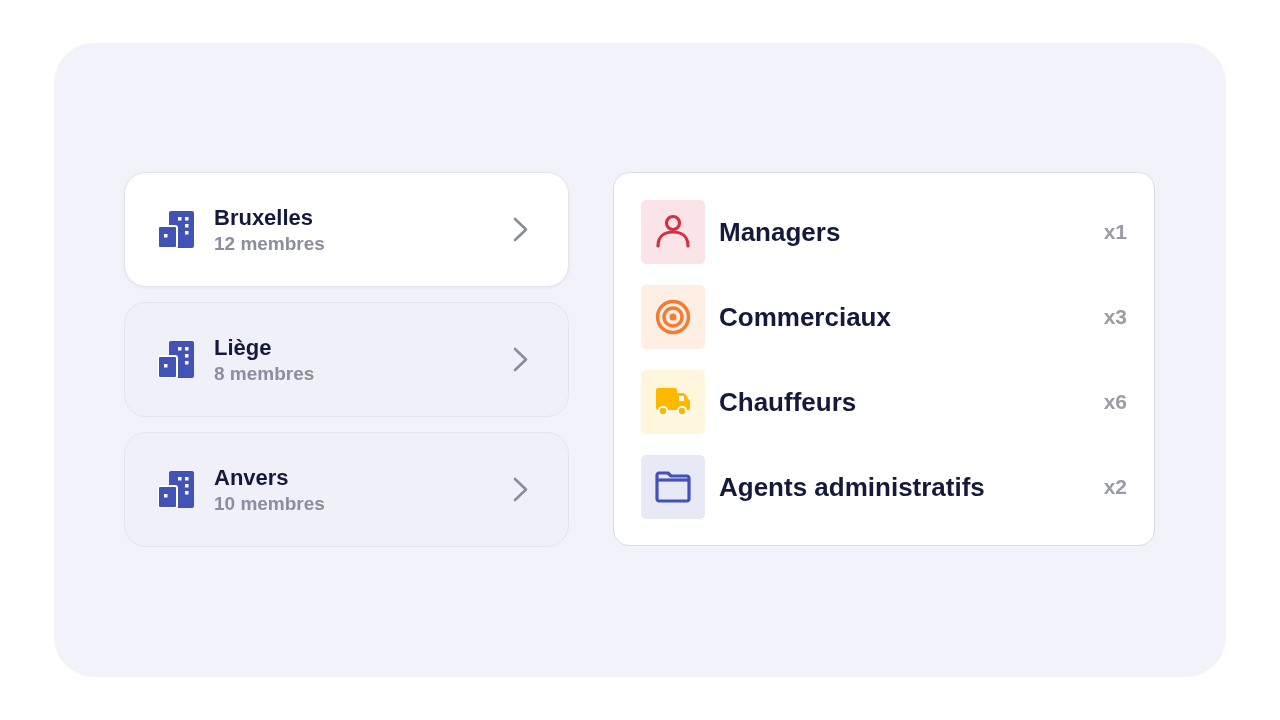 This screenshot has height=720, width=1280. Describe the element at coordinates (852, 487) in the screenshot. I see `role-name: Agents administratifs` at that location.